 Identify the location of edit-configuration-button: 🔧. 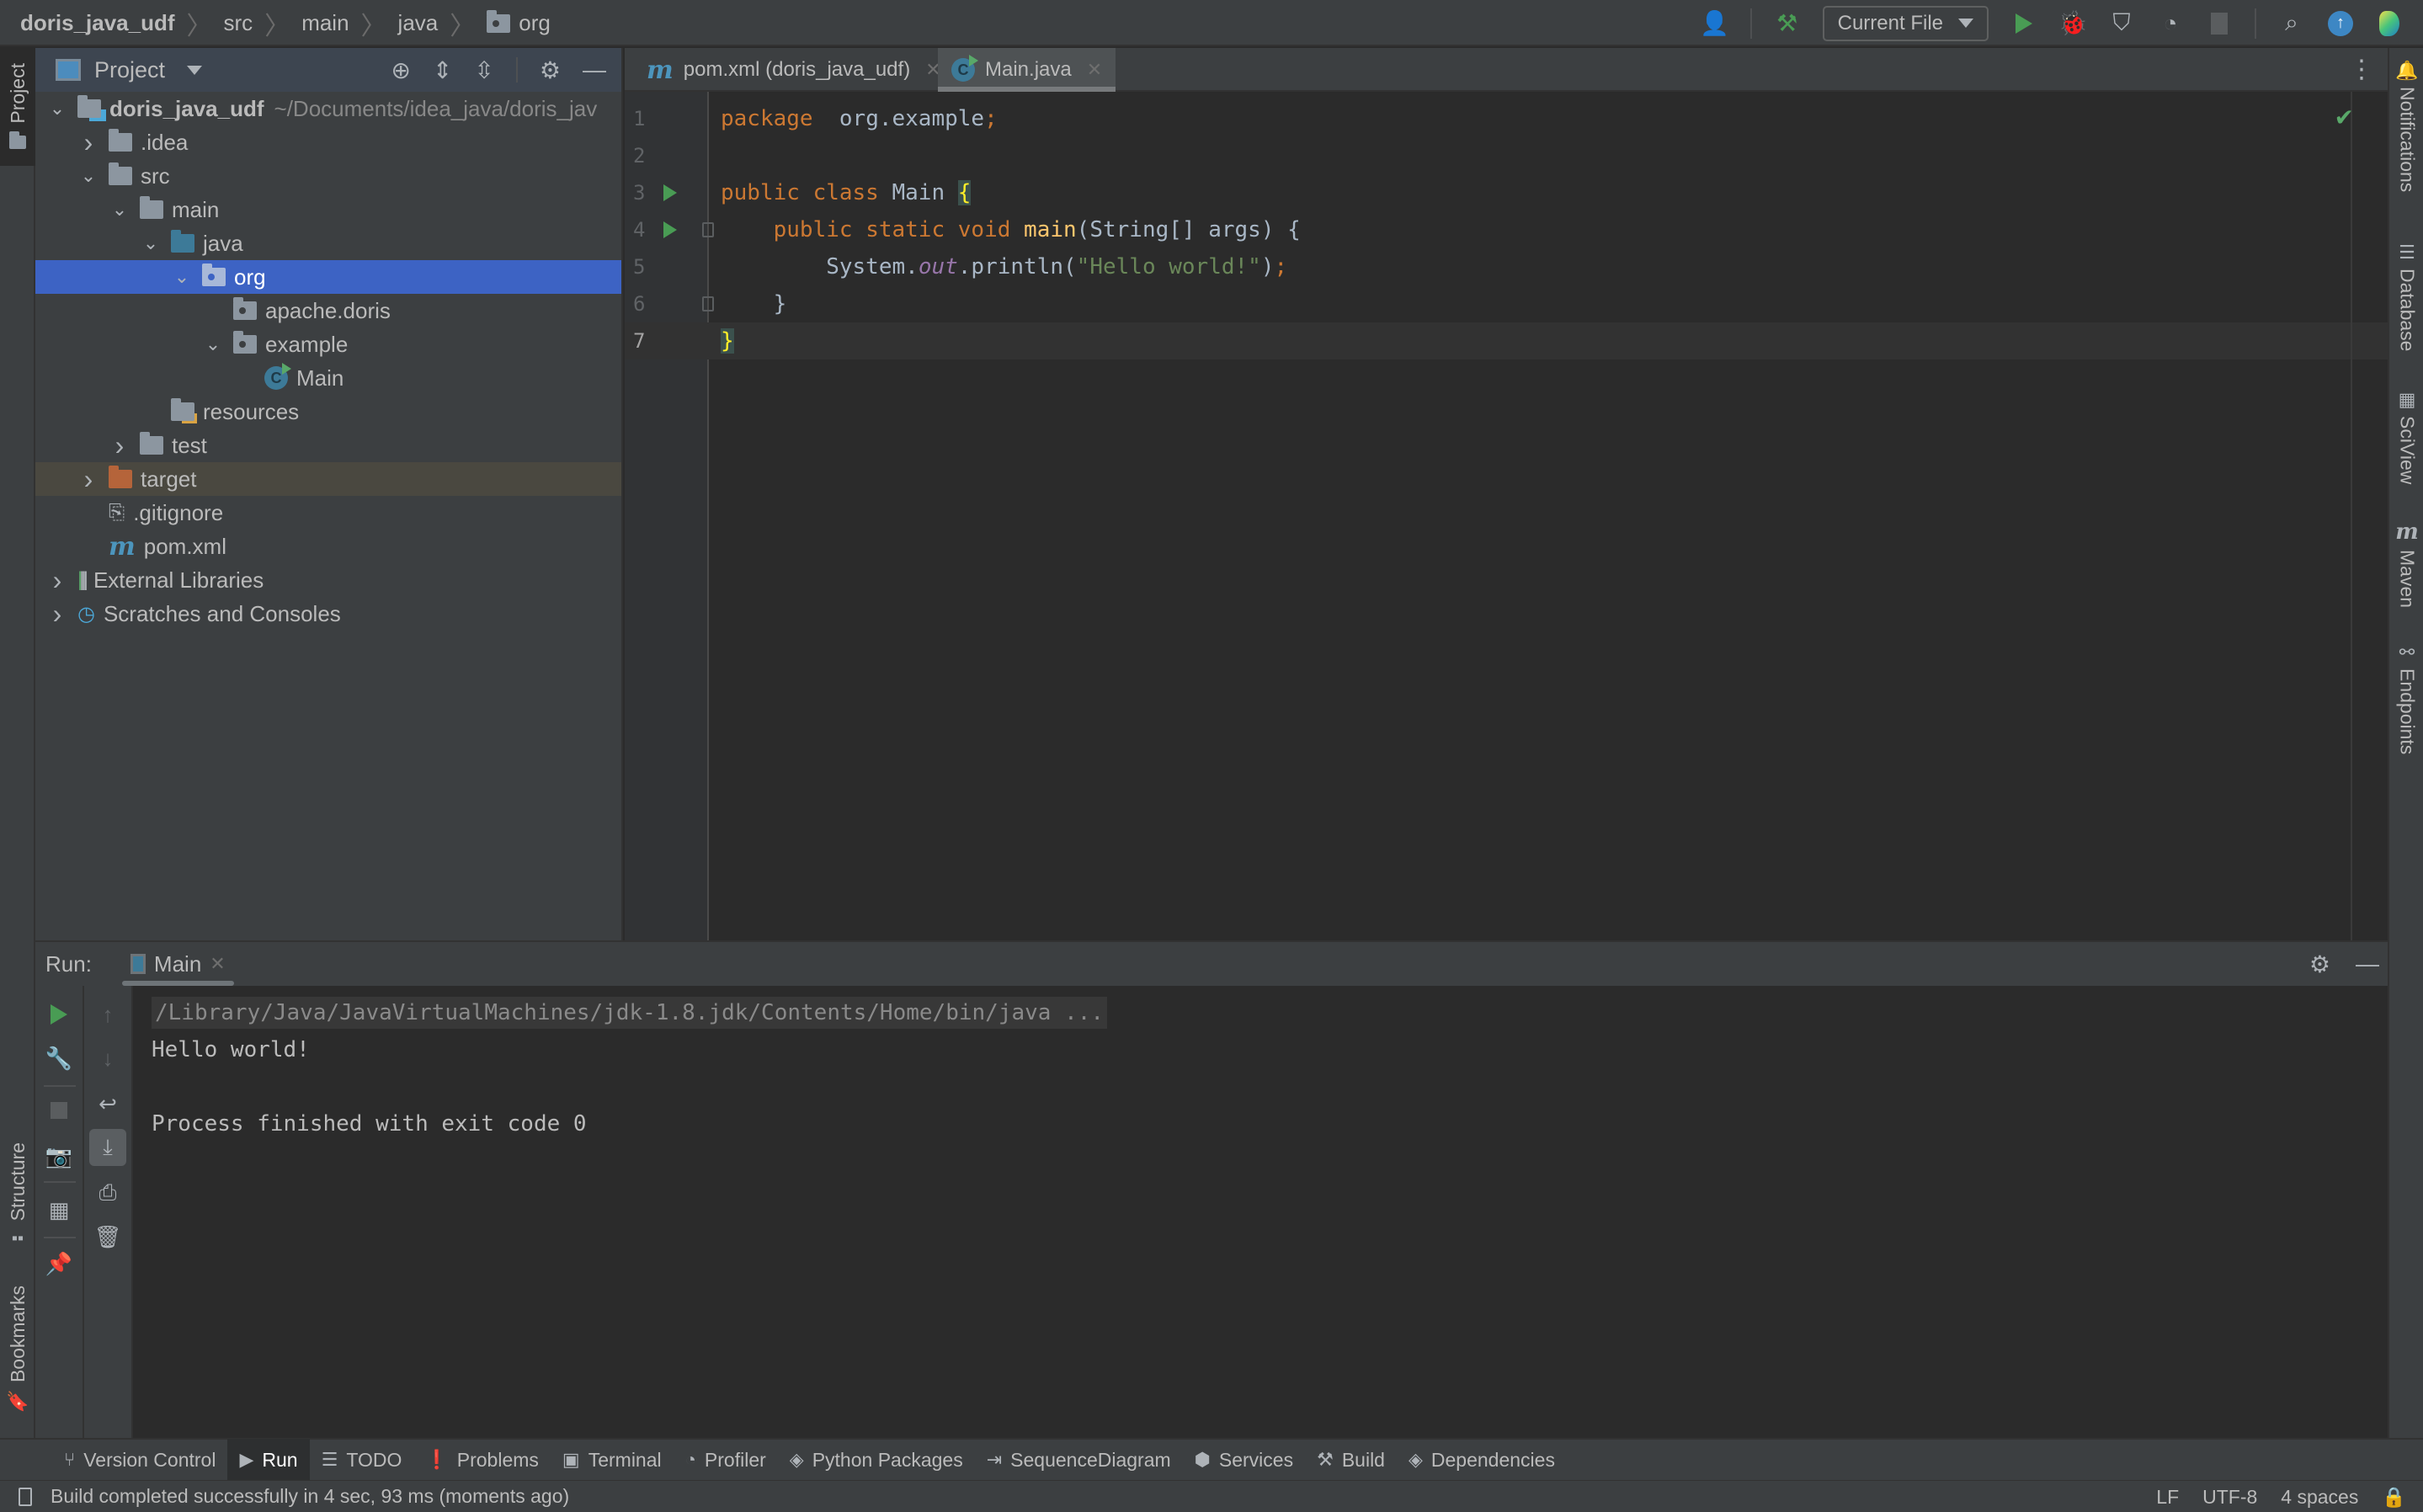
(59, 1059).